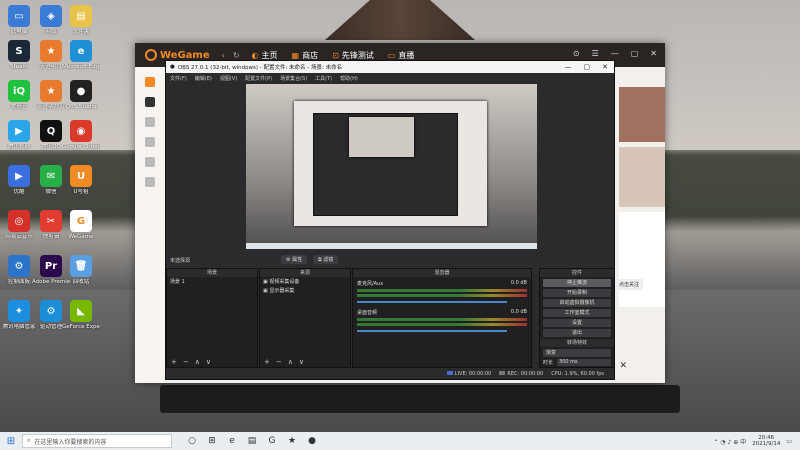 Image resolution: width=800 pixels, height=450 pixels. I want to click on control-button: 启动虚拟摄像机, so click(577, 303).